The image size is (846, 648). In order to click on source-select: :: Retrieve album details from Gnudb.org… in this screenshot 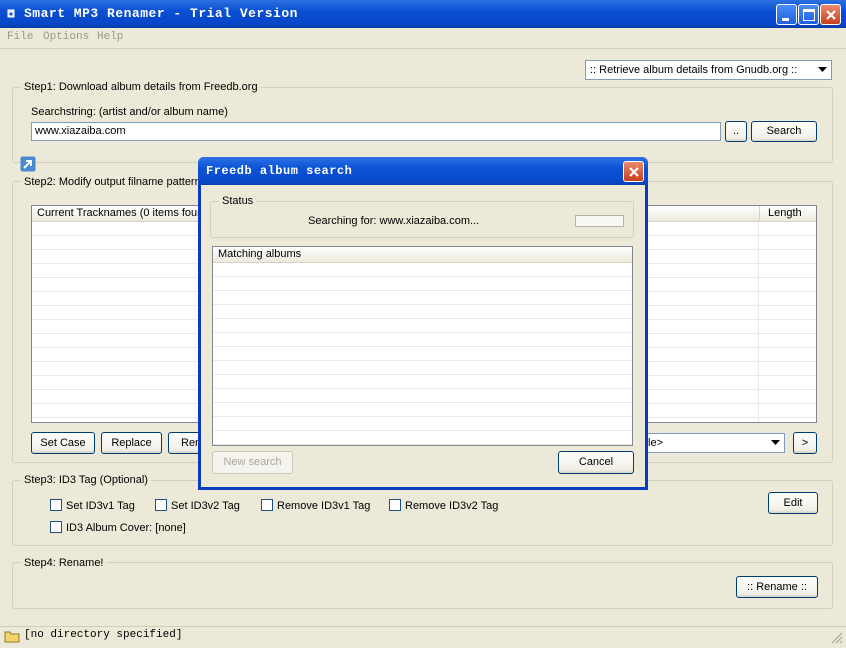, I will do `click(708, 70)`.